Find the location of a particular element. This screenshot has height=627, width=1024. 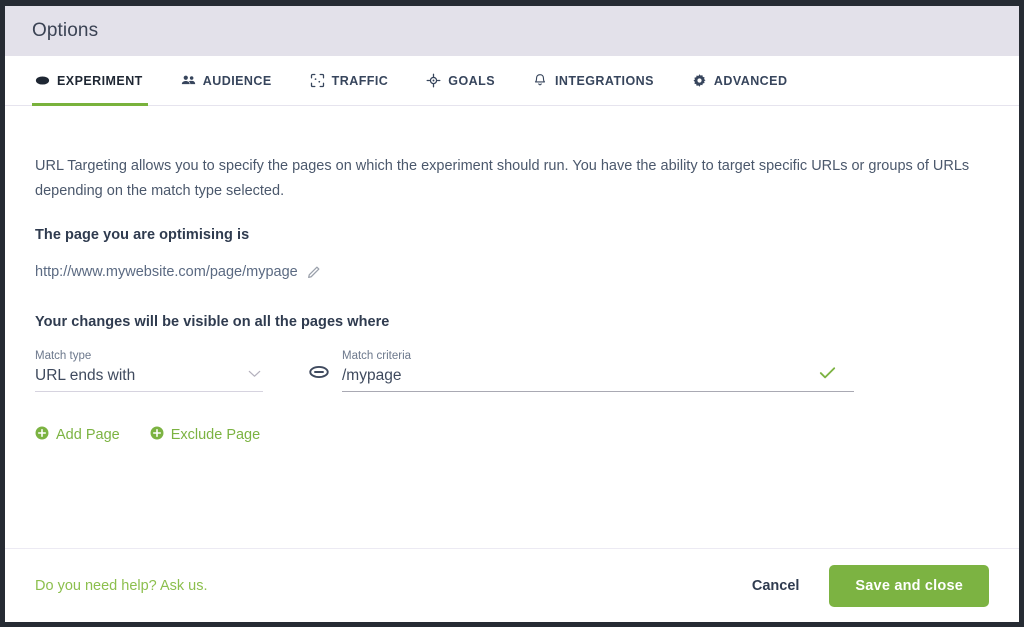

check-icon is located at coordinates (827, 377).